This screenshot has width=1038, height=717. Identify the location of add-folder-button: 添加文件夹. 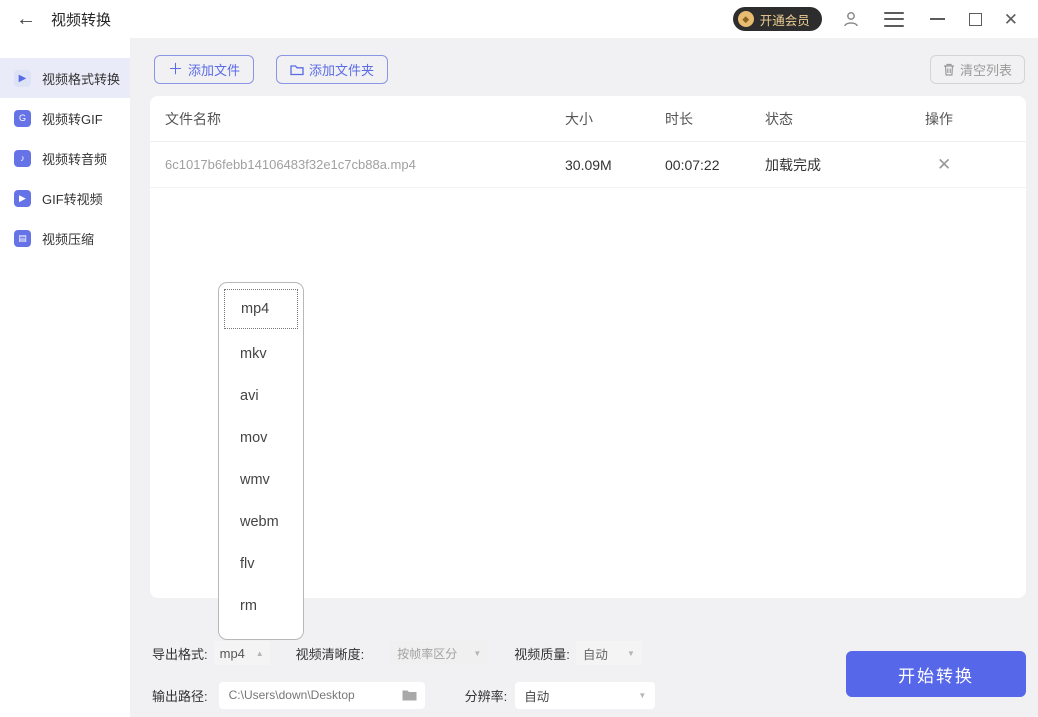
(332, 69).